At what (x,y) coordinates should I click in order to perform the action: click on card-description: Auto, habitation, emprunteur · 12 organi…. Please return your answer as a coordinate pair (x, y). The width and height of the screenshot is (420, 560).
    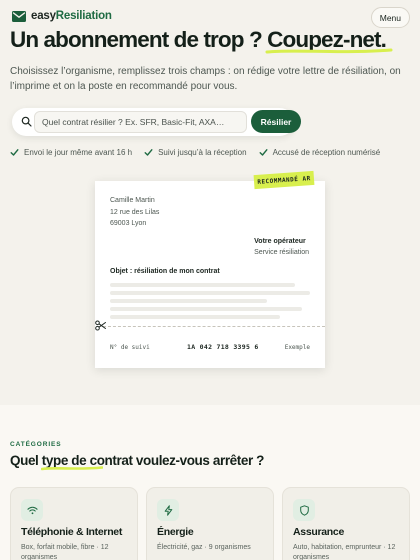
    Looking at the image, I should click on (344, 552).